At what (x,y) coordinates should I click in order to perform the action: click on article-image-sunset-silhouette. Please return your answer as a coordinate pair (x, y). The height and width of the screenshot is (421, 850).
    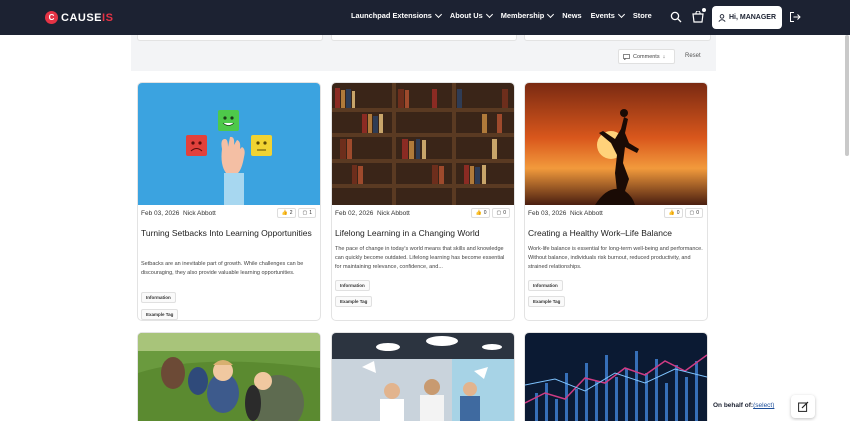
    Looking at the image, I should click on (616, 144).